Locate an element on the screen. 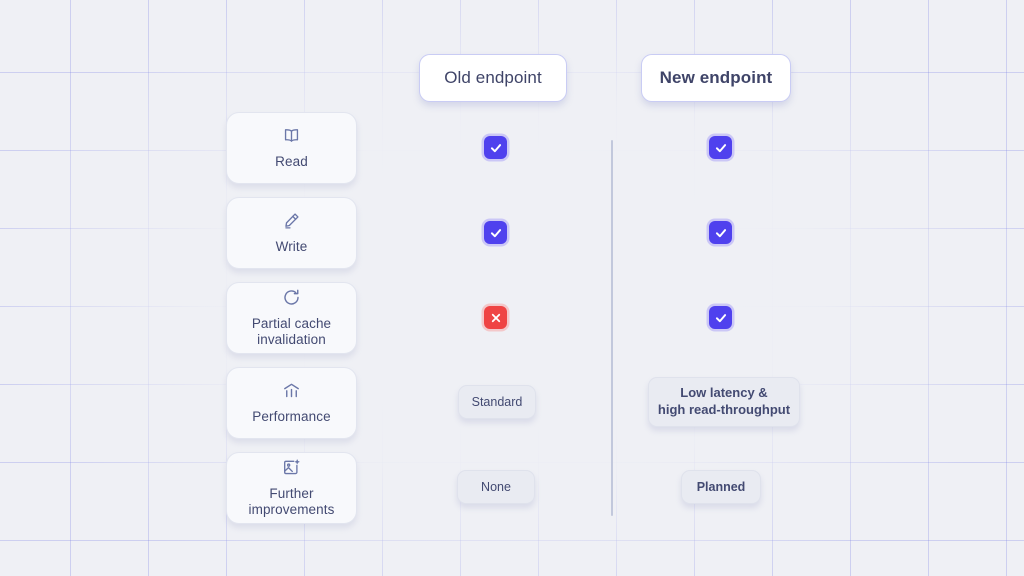 This screenshot has height=576, width=1024. column-header-new-endpoint: New endpoint is located at coordinates (716, 78).